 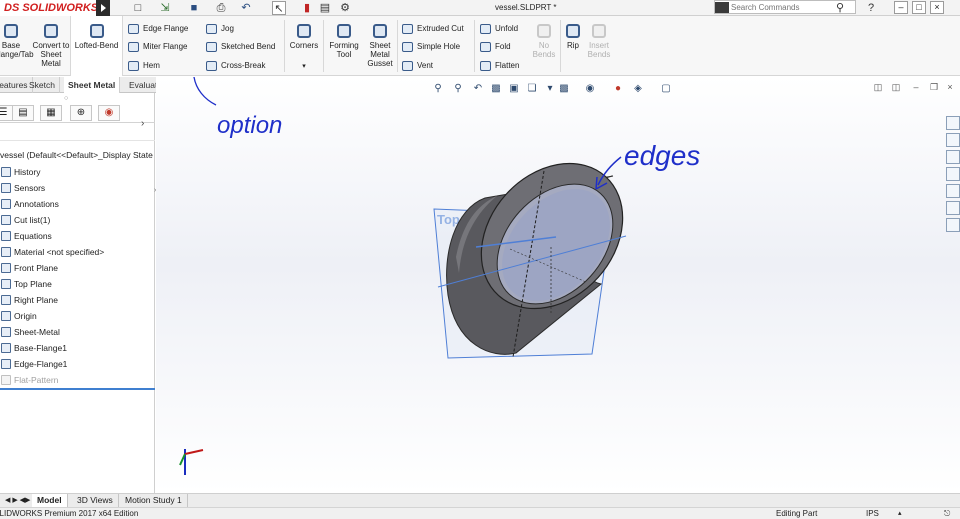 What do you see at coordinates (638, 89) in the screenshot?
I see `scene-icon: ◈` at bounding box center [638, 89].